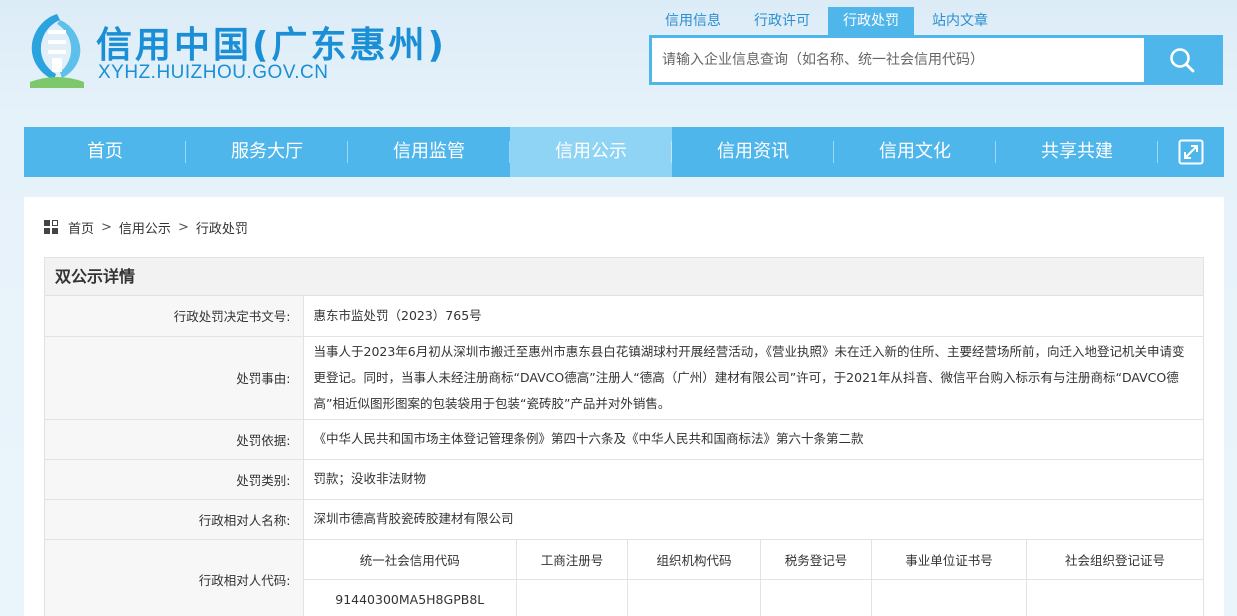  What do you see at coordinates (898, 60) in the screenshot?
I see `search-input` at bounding box center [898, 60].